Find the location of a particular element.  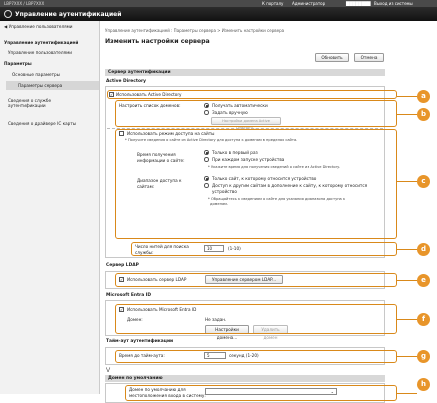

highlight-a is located at coordinates (252, 94).